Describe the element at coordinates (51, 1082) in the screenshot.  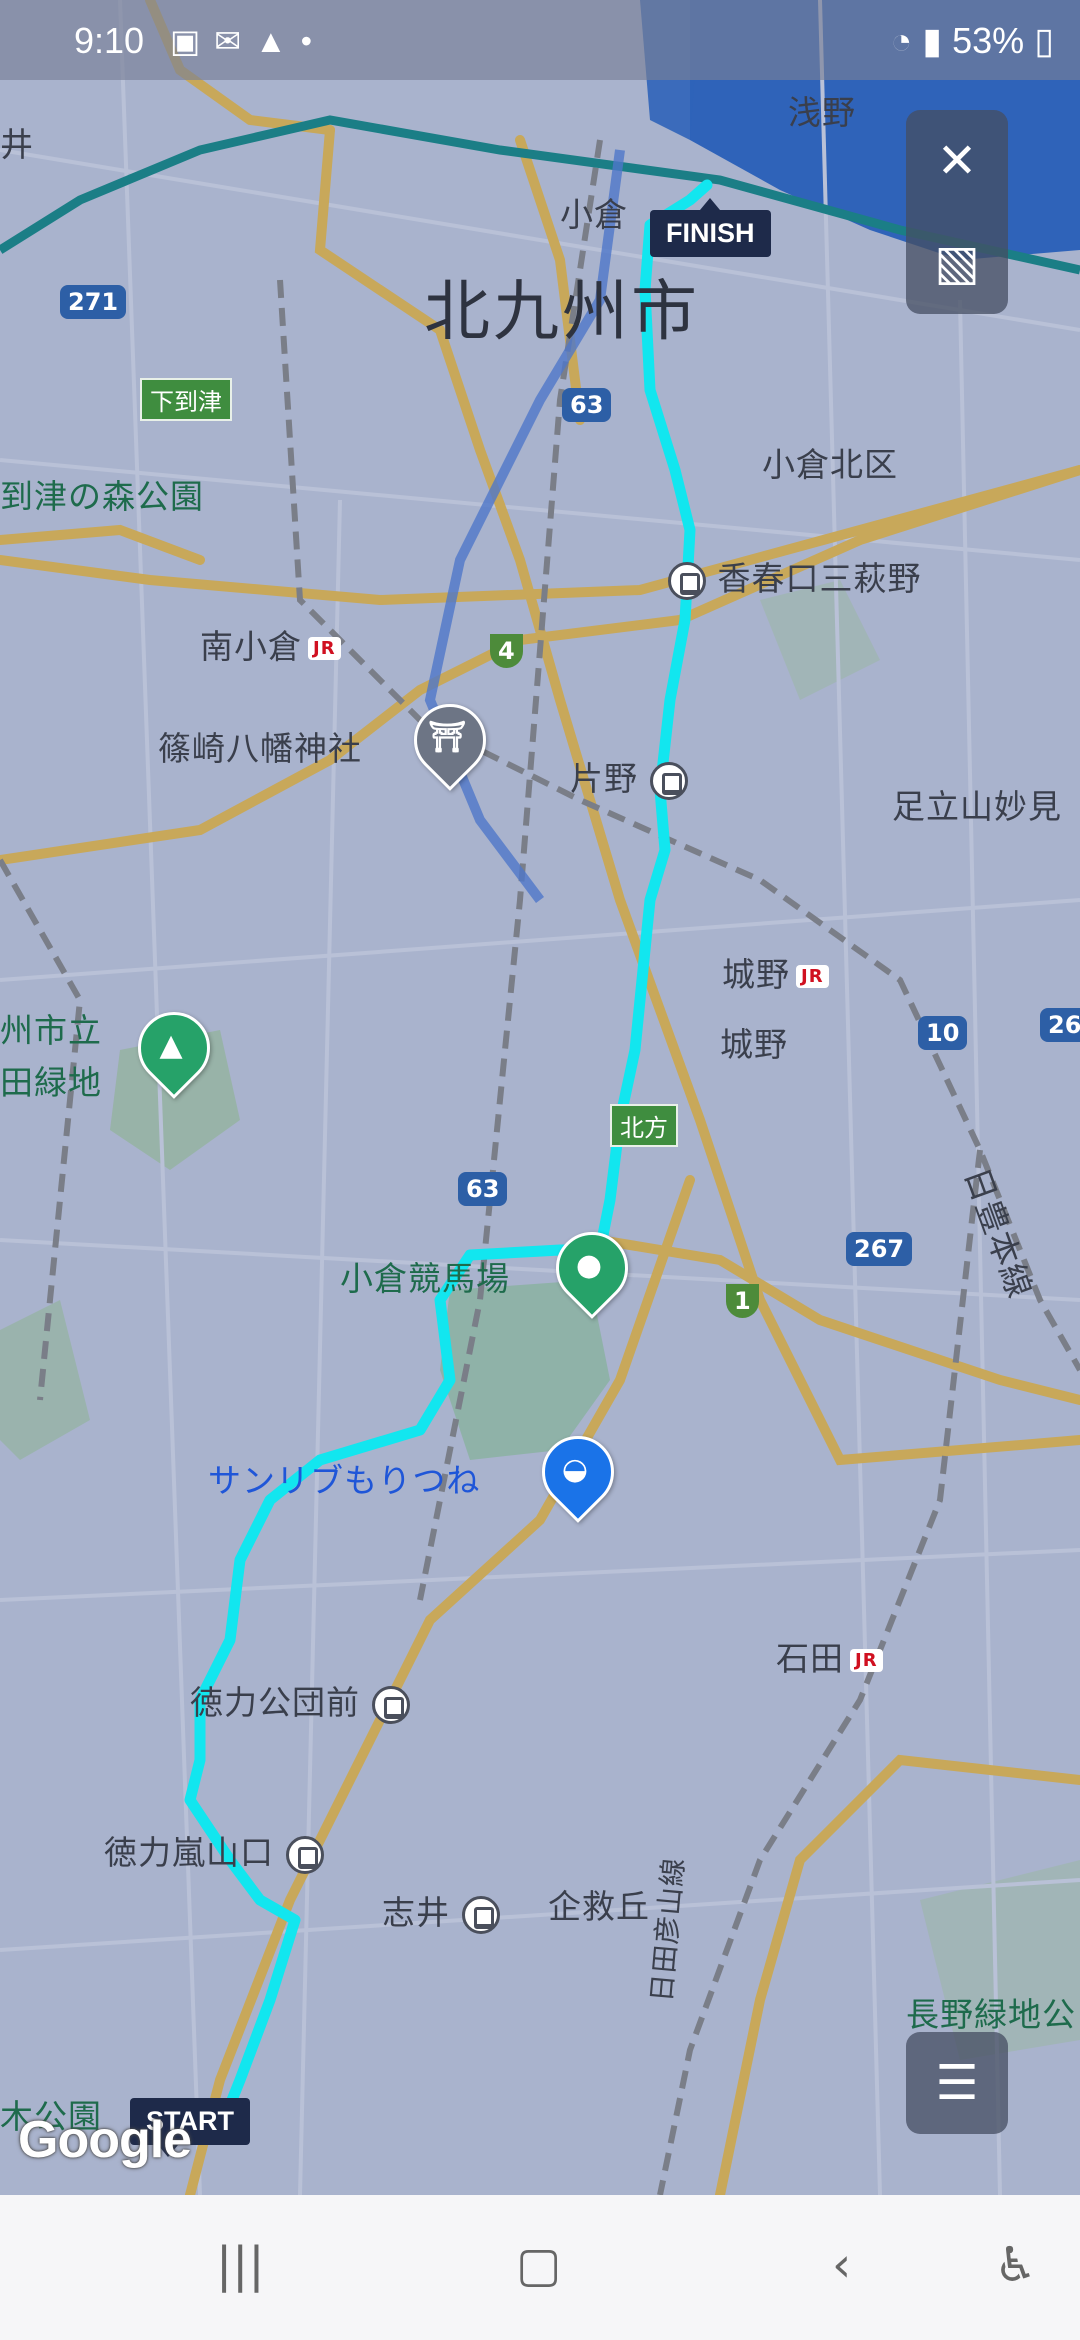
I see `park-label-kitakyushu-2: 田緑地` at that location.